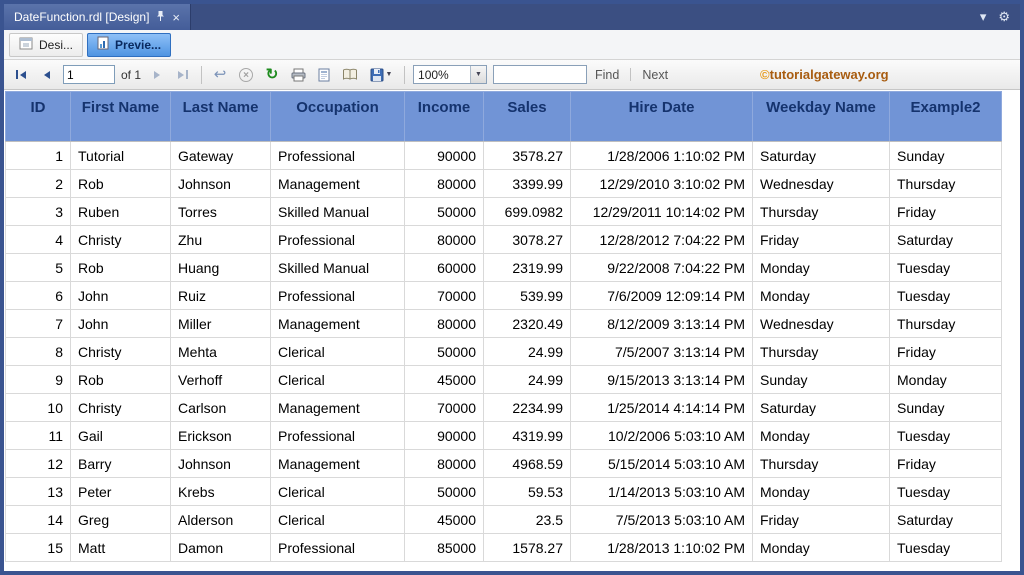 The image size is (1024, 575). I want to click on table-cell: 12, so click(38, 463).